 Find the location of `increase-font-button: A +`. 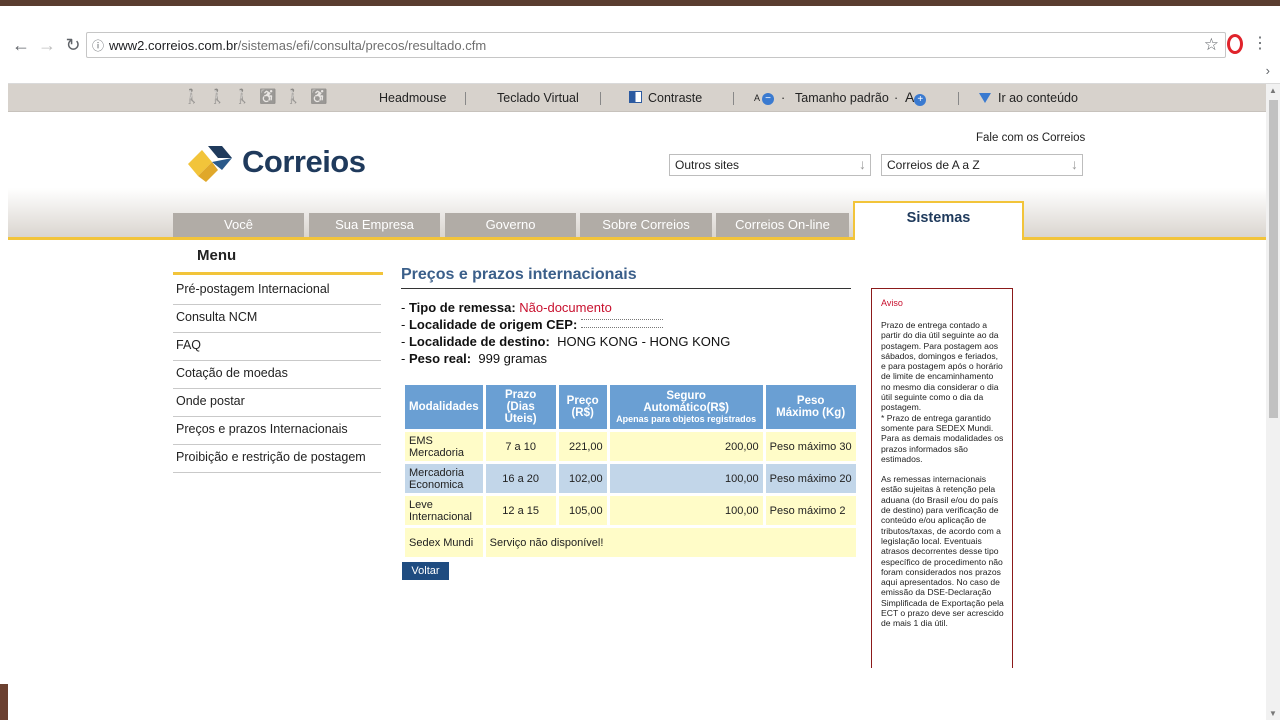

increase-font-button: A + is located at coordinates (916, 97).